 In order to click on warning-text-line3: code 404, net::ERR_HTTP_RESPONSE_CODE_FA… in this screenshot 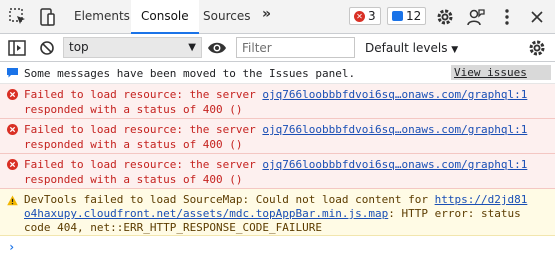, I will do `click(173, 227)`.